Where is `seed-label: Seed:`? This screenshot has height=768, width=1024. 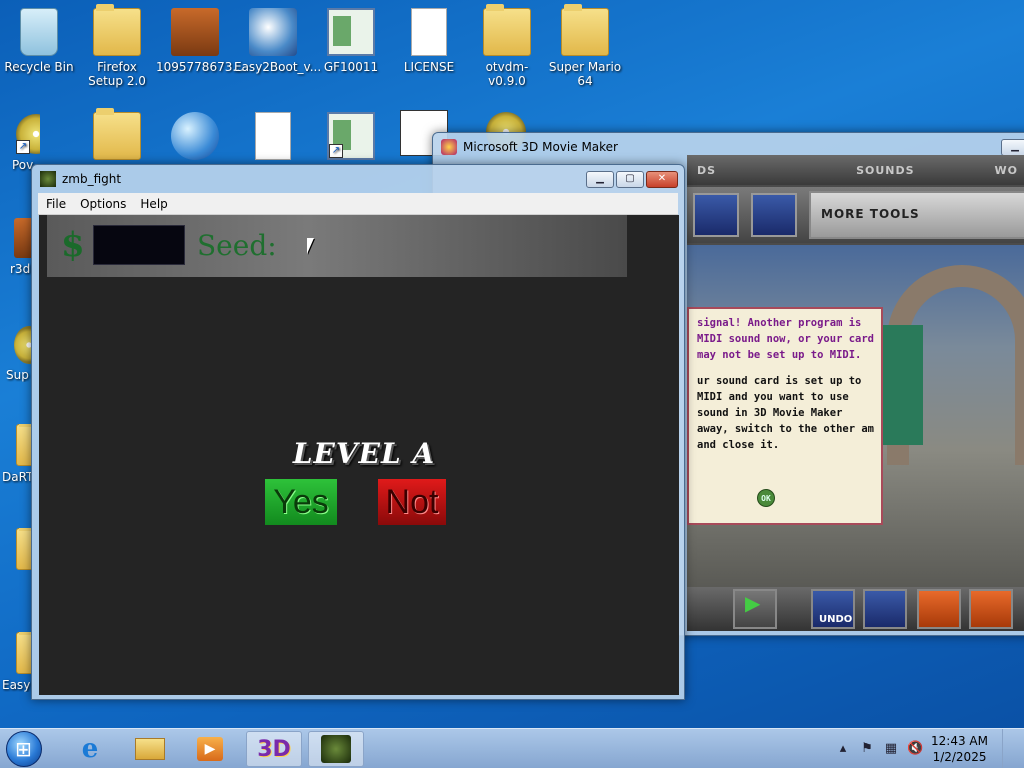
seed-label: Seed: is located at coordinates (237, 245).